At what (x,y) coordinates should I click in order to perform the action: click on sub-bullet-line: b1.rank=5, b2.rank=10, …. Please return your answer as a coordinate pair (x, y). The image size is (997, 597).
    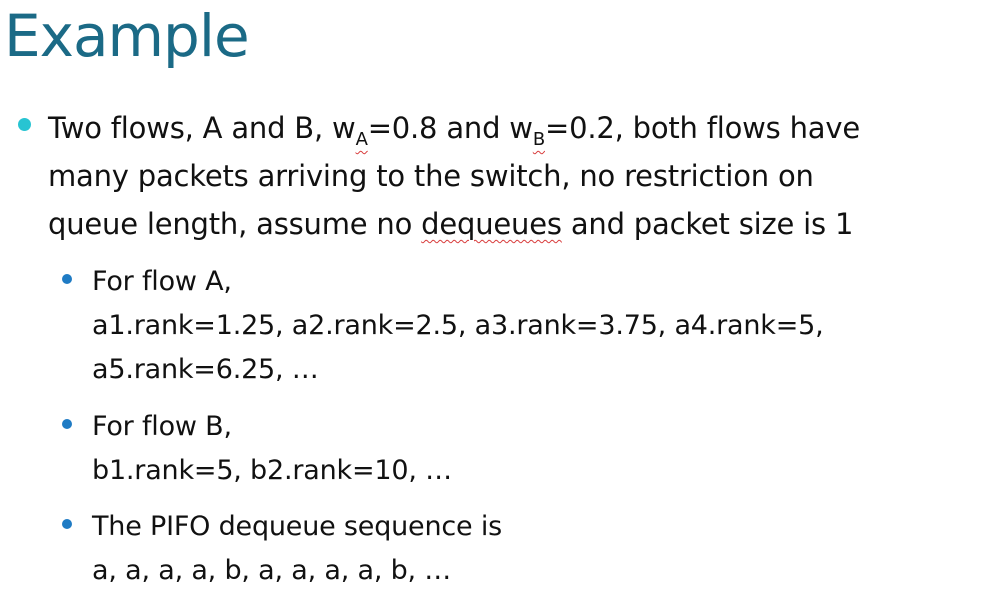
    Looking at the image, I should click on (272, 470).